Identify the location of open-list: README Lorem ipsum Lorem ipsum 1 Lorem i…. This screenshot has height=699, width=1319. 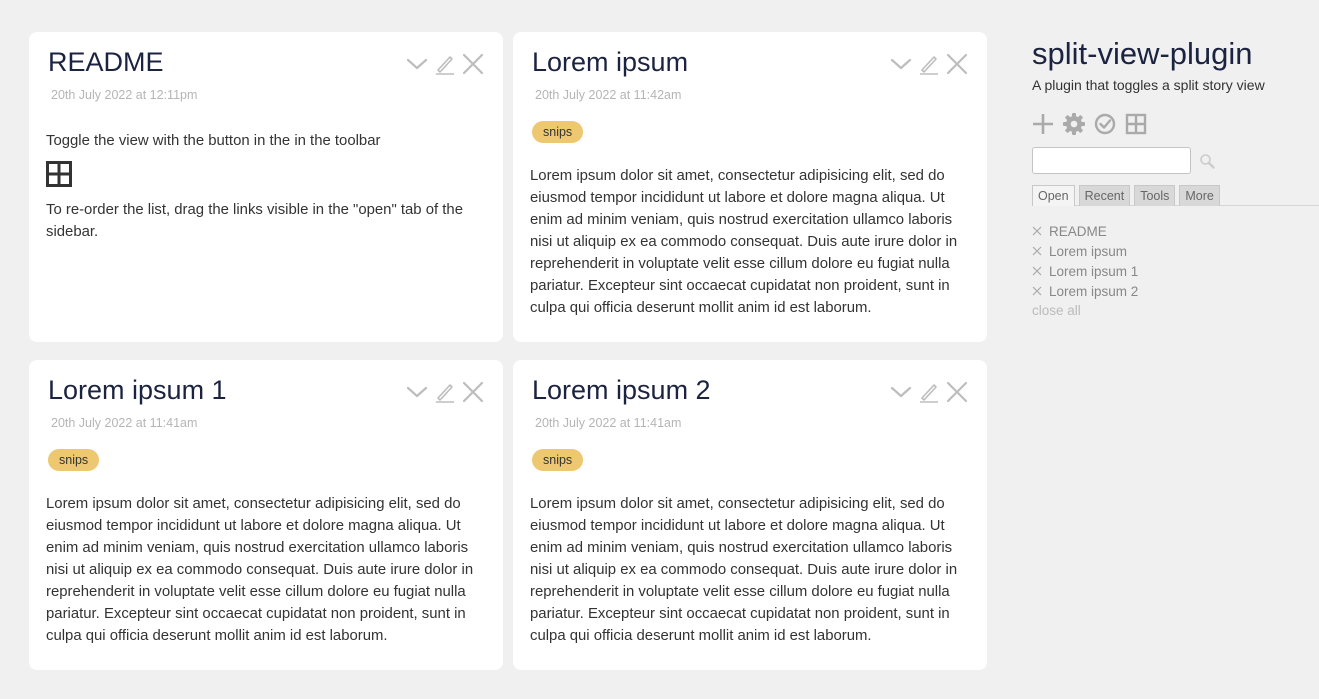
(1175, 271).